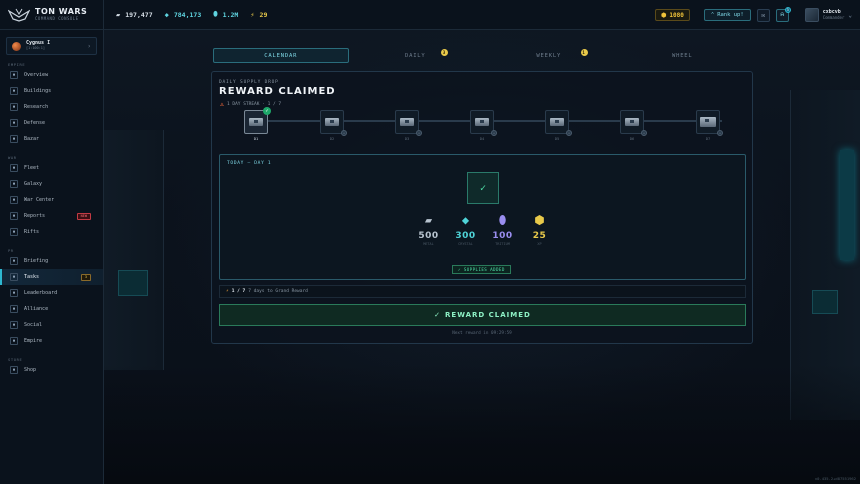 The image size is (860, 484). I want to click on sidebar-item-label: Galaxy, so click(33, 184).